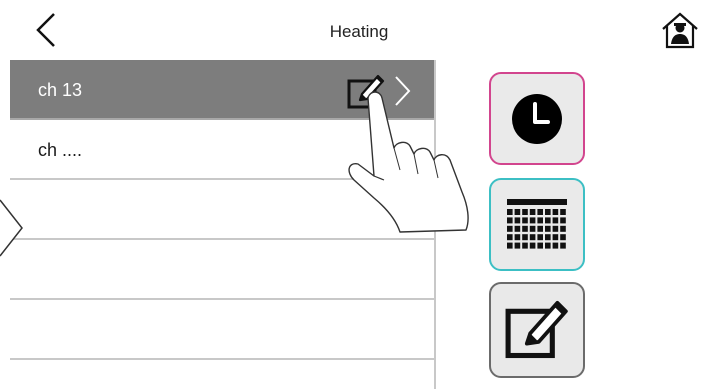 The height and width of the screenshot is (389, 718). I want to click on list-item-ch13: ch 13, so click(222, 90).